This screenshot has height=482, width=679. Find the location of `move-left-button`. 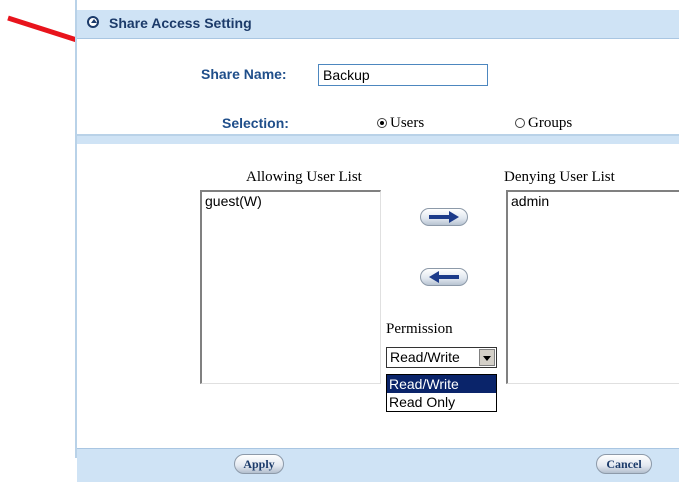

move-left-button is located at coordinates (444, 277).